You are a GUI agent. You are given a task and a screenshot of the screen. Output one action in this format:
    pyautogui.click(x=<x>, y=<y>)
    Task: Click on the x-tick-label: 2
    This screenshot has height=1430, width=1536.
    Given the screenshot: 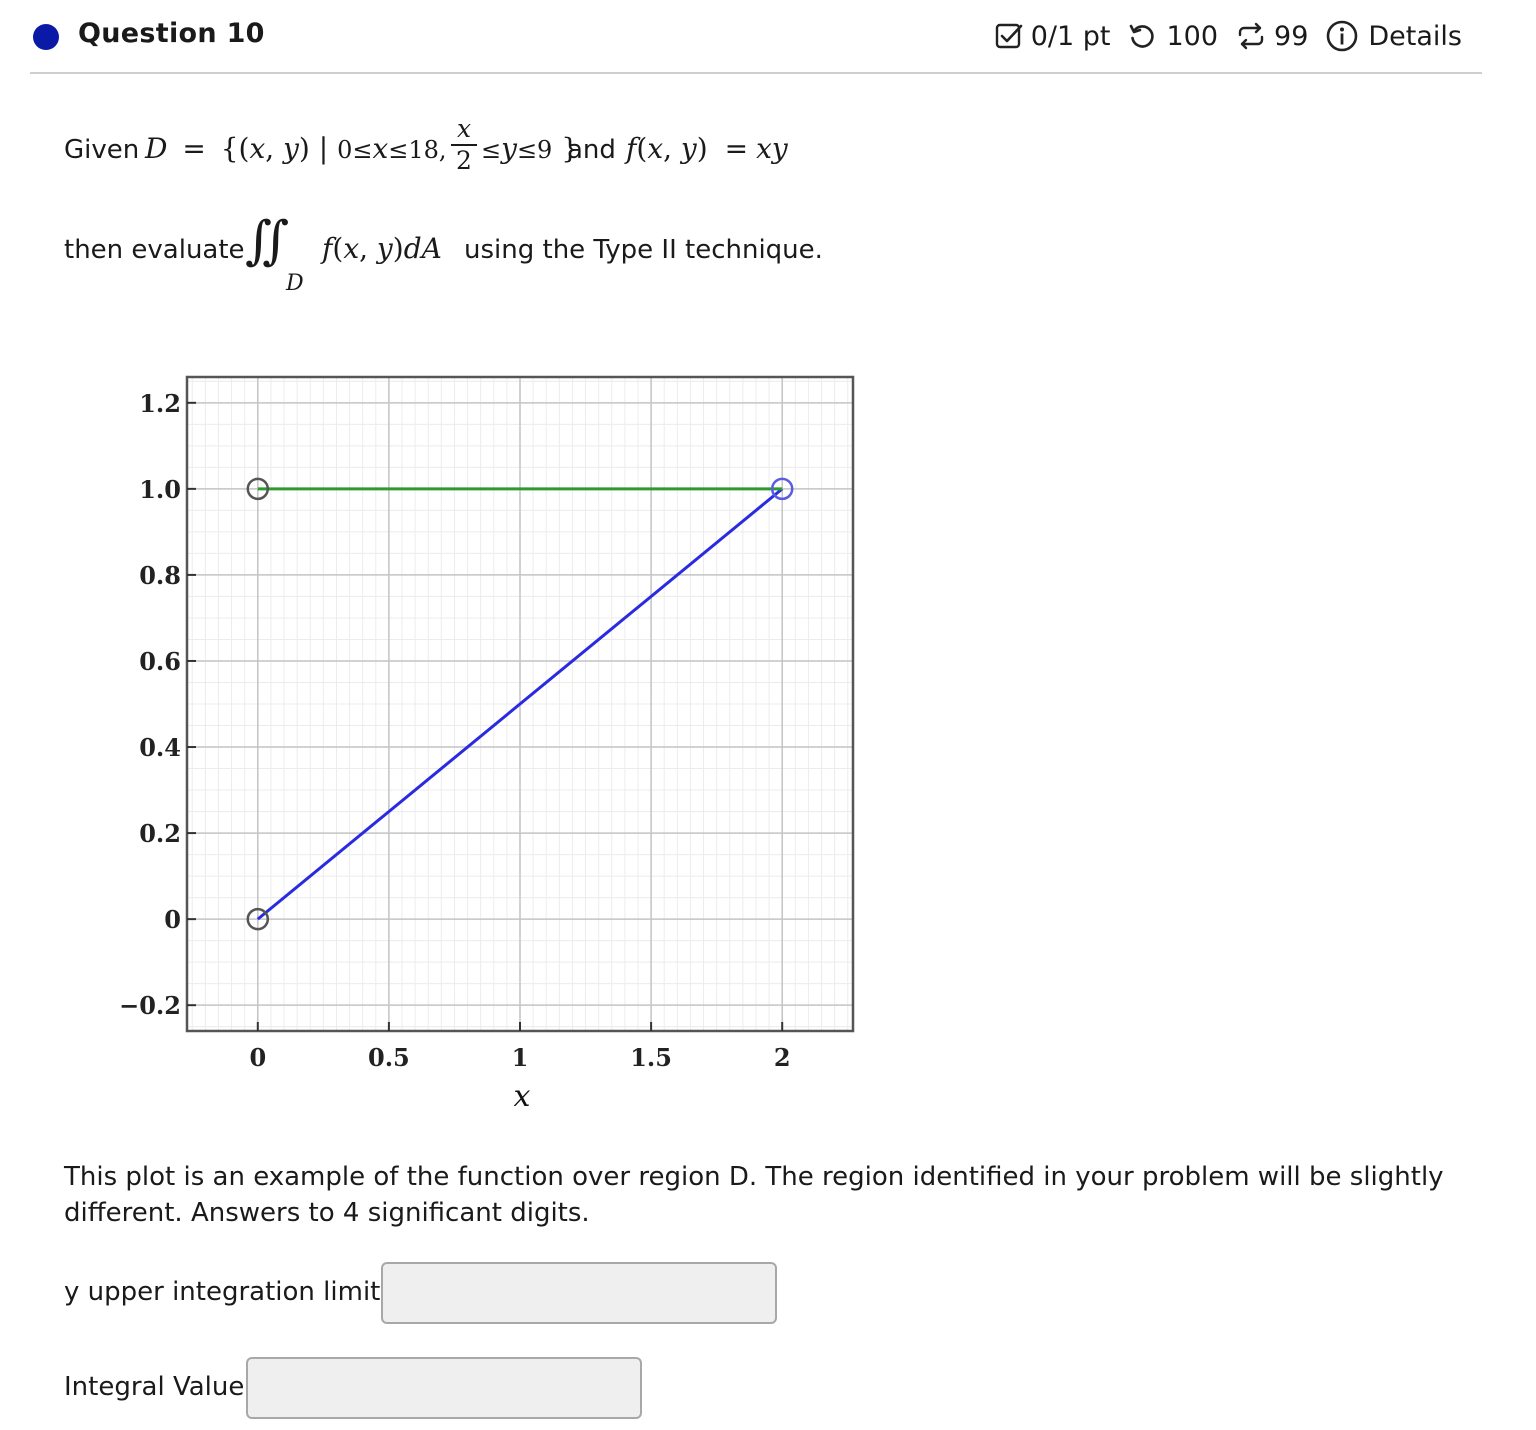 What is the action you would take?
    pyautogui.click(x=782, y=1057)
    